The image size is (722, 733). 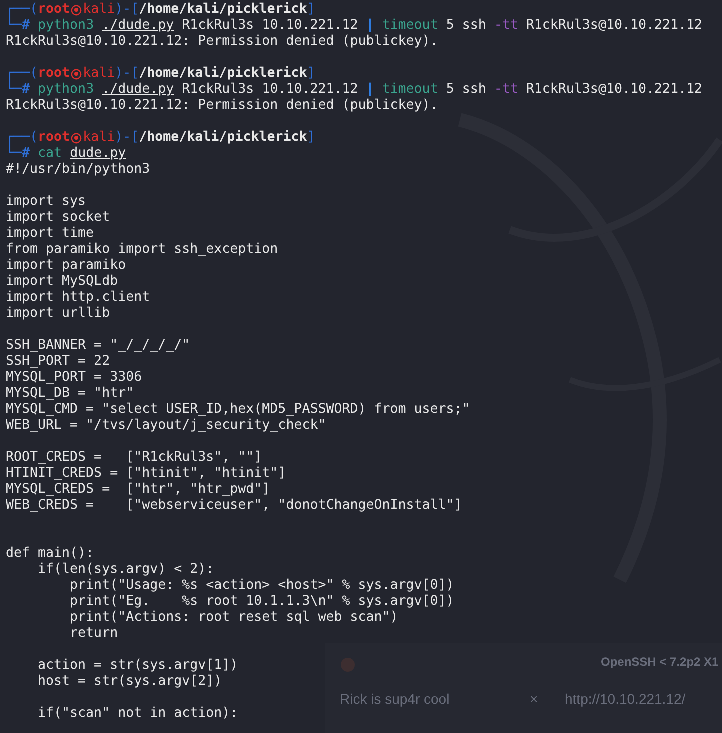 I want to click on tab-title: Rick is sup4r cool, so click(x=395, y=699).